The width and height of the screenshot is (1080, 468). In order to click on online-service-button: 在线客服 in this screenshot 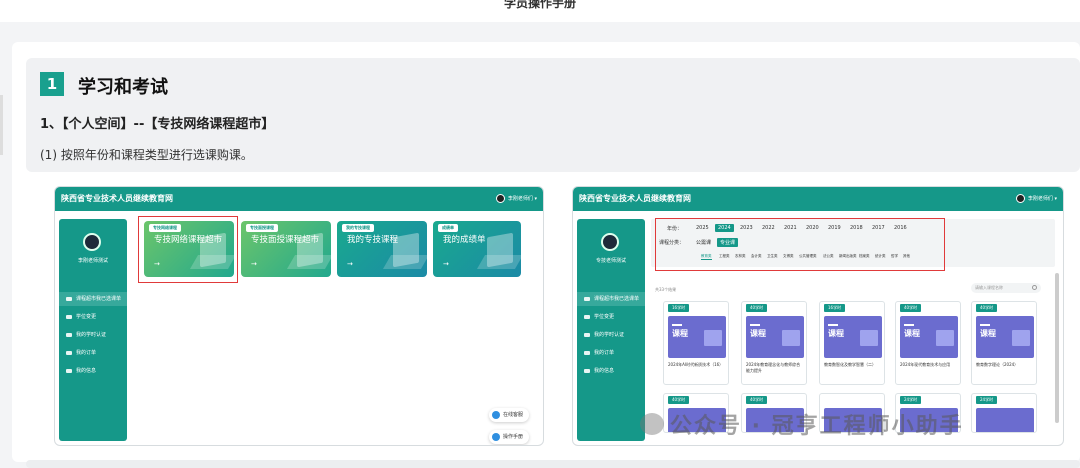, I will do `click(509, 415)`.